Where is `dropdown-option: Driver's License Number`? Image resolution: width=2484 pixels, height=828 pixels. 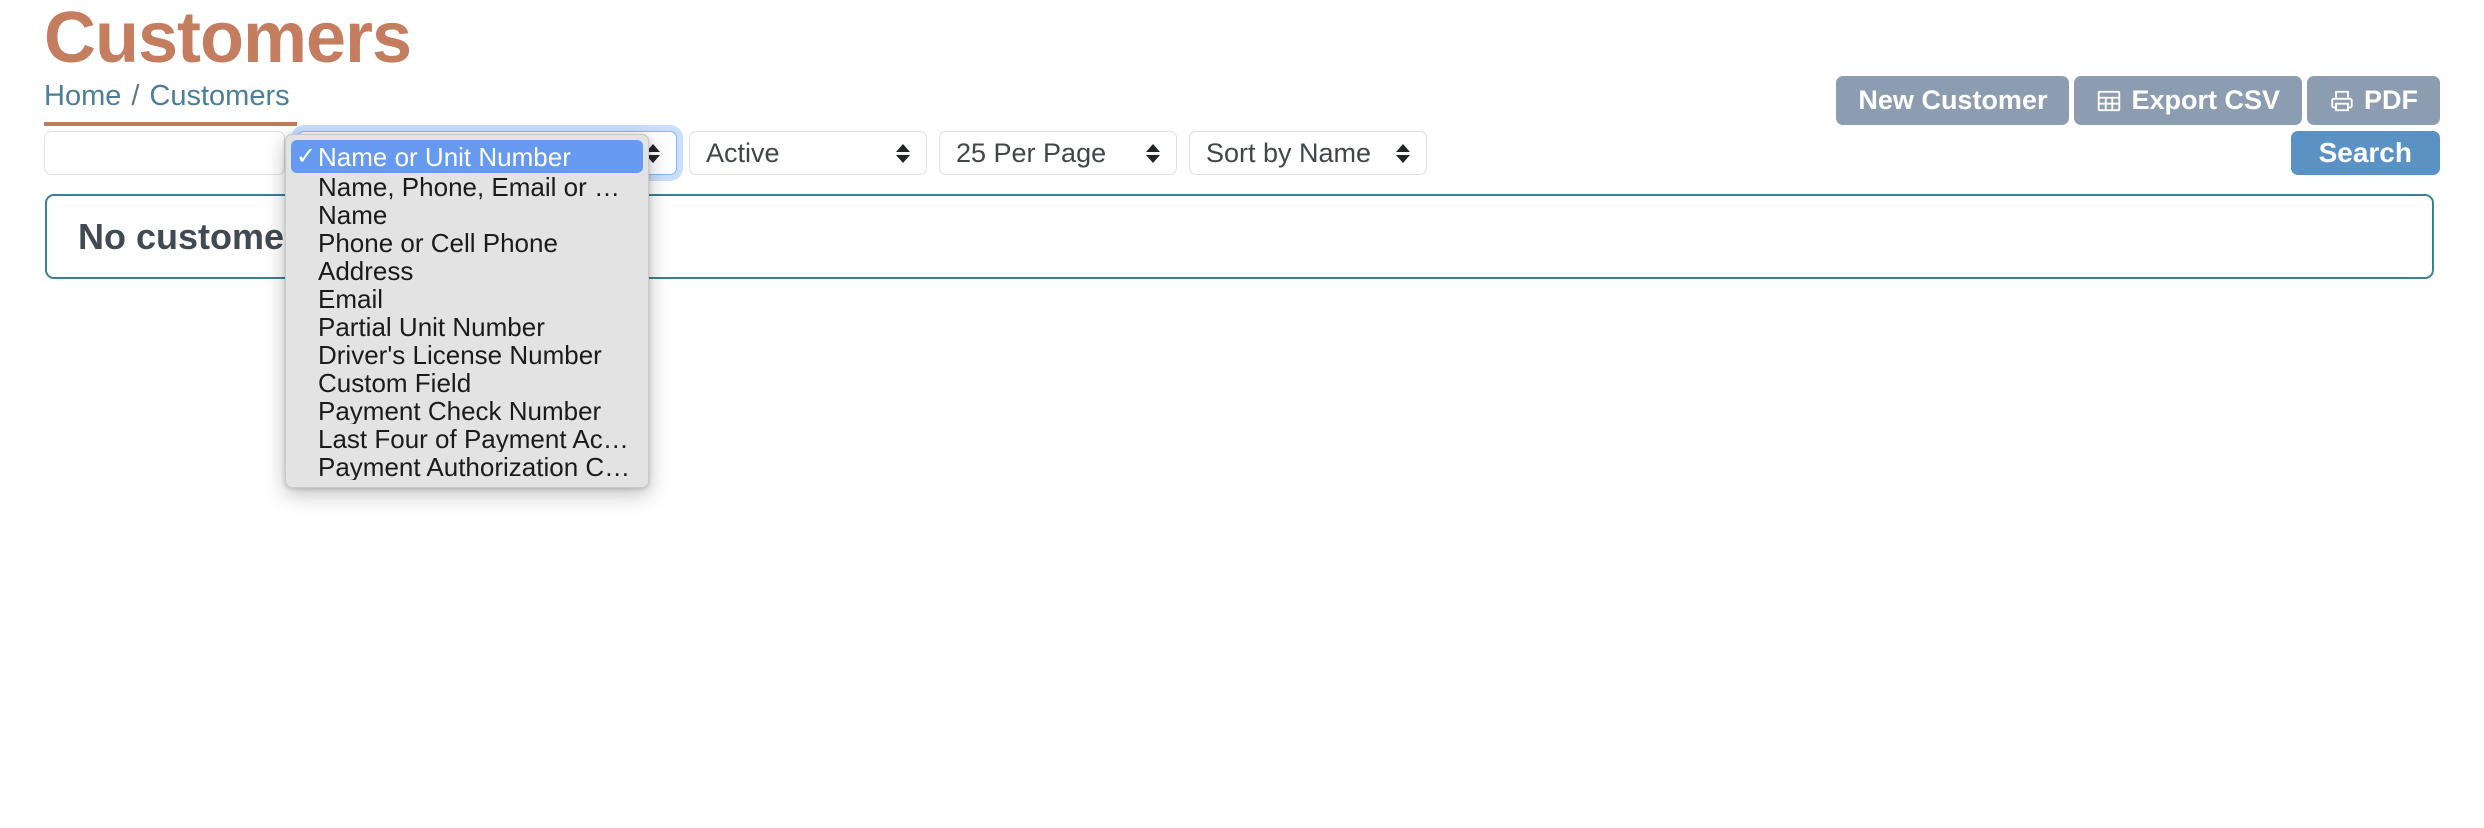
dropdown-option: Driver's License Number is located at coordinates (467, 355).